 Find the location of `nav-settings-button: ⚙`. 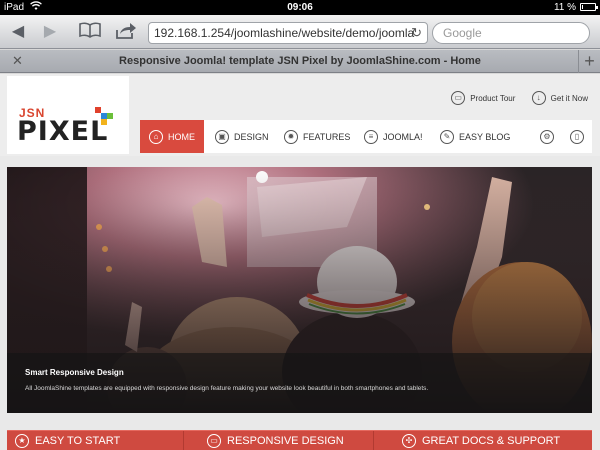

nav-settings-button: ⚙ is located at coordinates (549, 136).